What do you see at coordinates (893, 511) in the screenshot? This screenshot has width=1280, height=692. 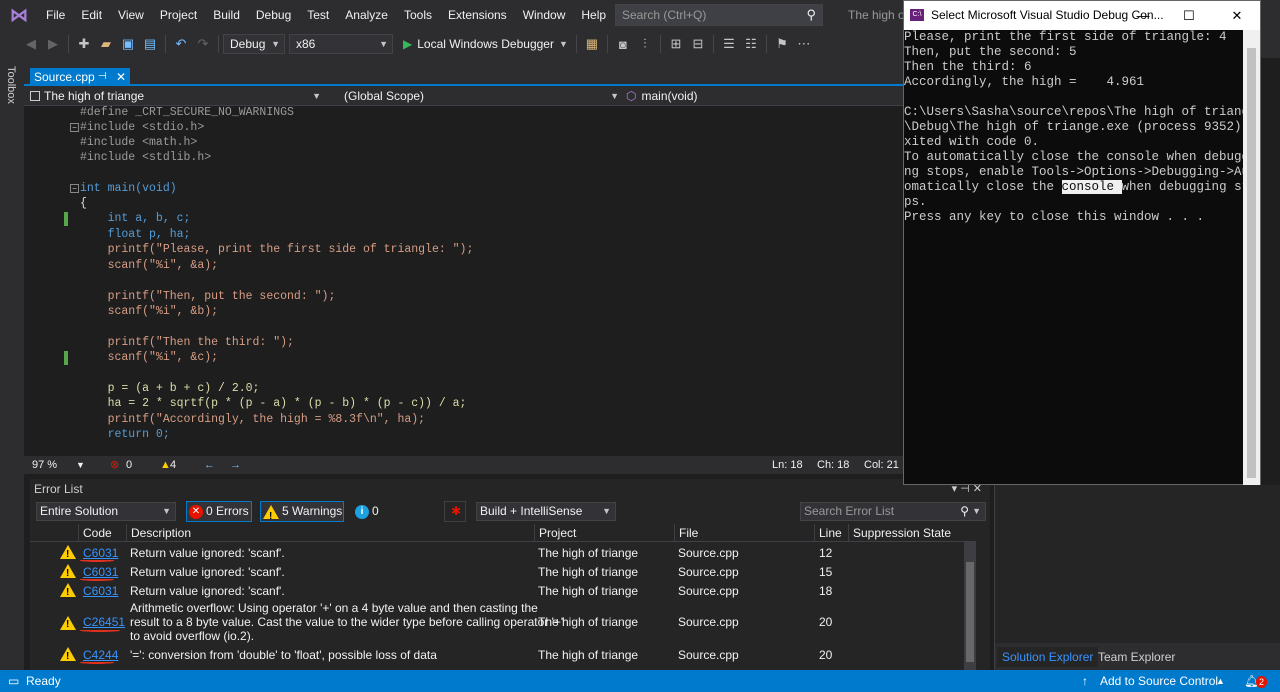 I see `error-list-search-input: Search Error List ⚲ ▼` at bounding box center [893, 511].